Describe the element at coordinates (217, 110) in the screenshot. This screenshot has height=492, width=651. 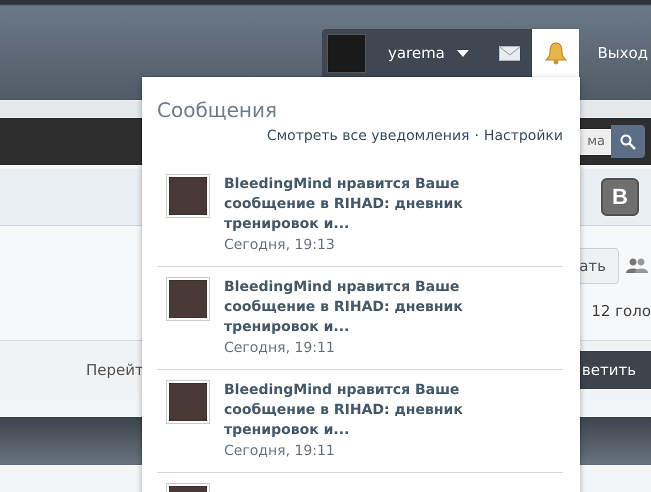
I see `popup-title: Сообщения` at that location.